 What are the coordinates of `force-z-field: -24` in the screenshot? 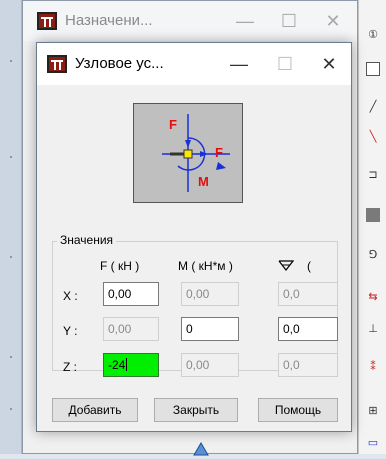 It's located at (131, 365).